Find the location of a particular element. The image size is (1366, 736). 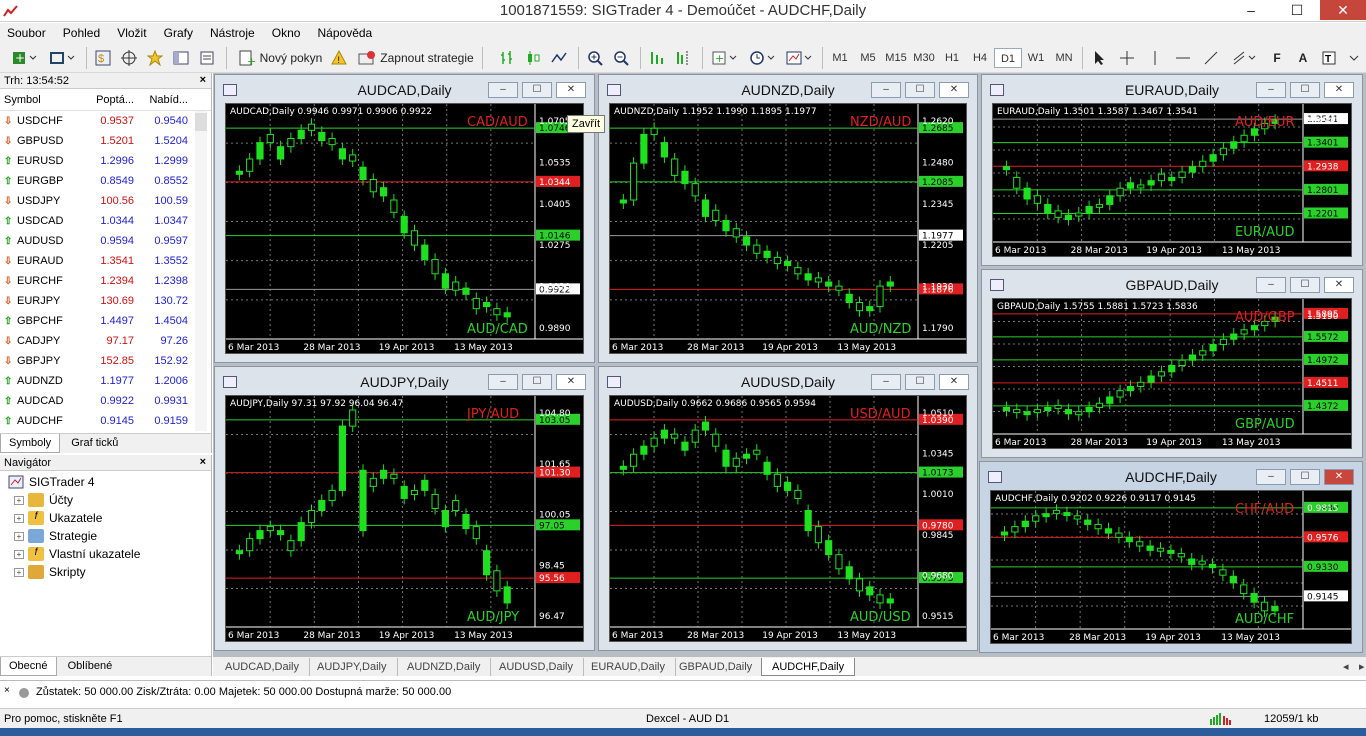

tab-general: Obecné is located at coordinates (28, 666).